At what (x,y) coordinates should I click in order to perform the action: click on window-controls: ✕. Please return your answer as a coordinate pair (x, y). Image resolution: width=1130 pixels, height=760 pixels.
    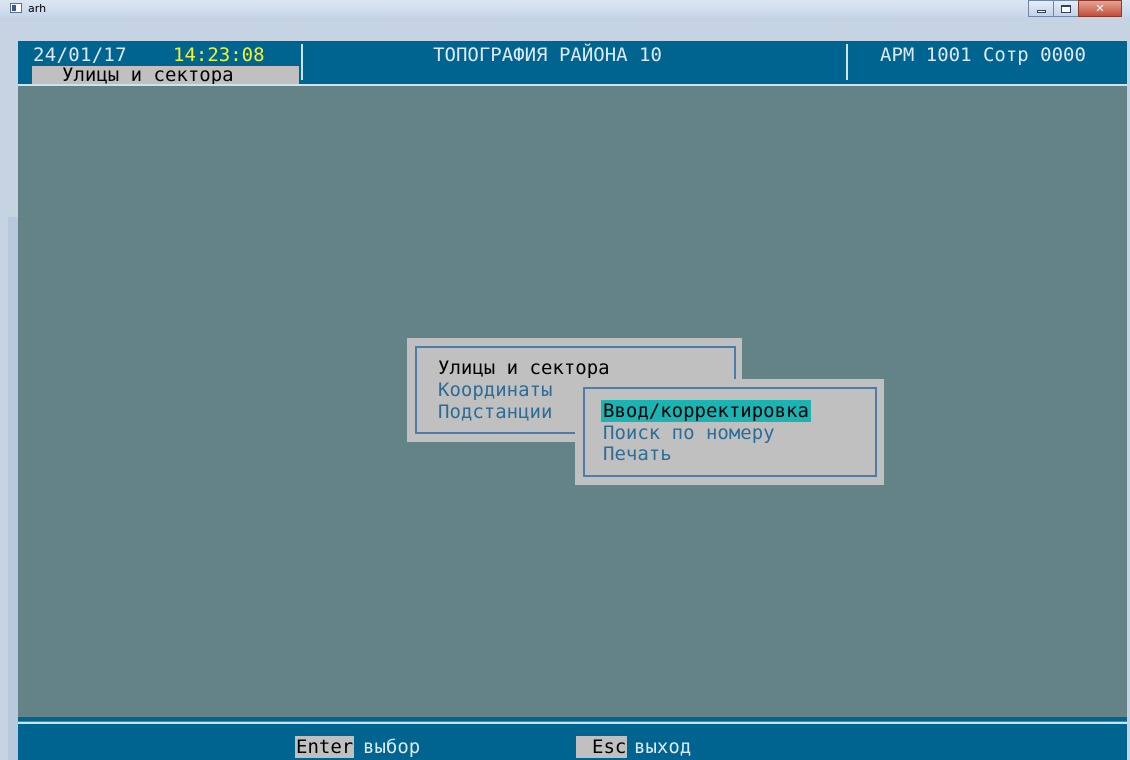
    Looking at the image, I should click on (1075, 8).